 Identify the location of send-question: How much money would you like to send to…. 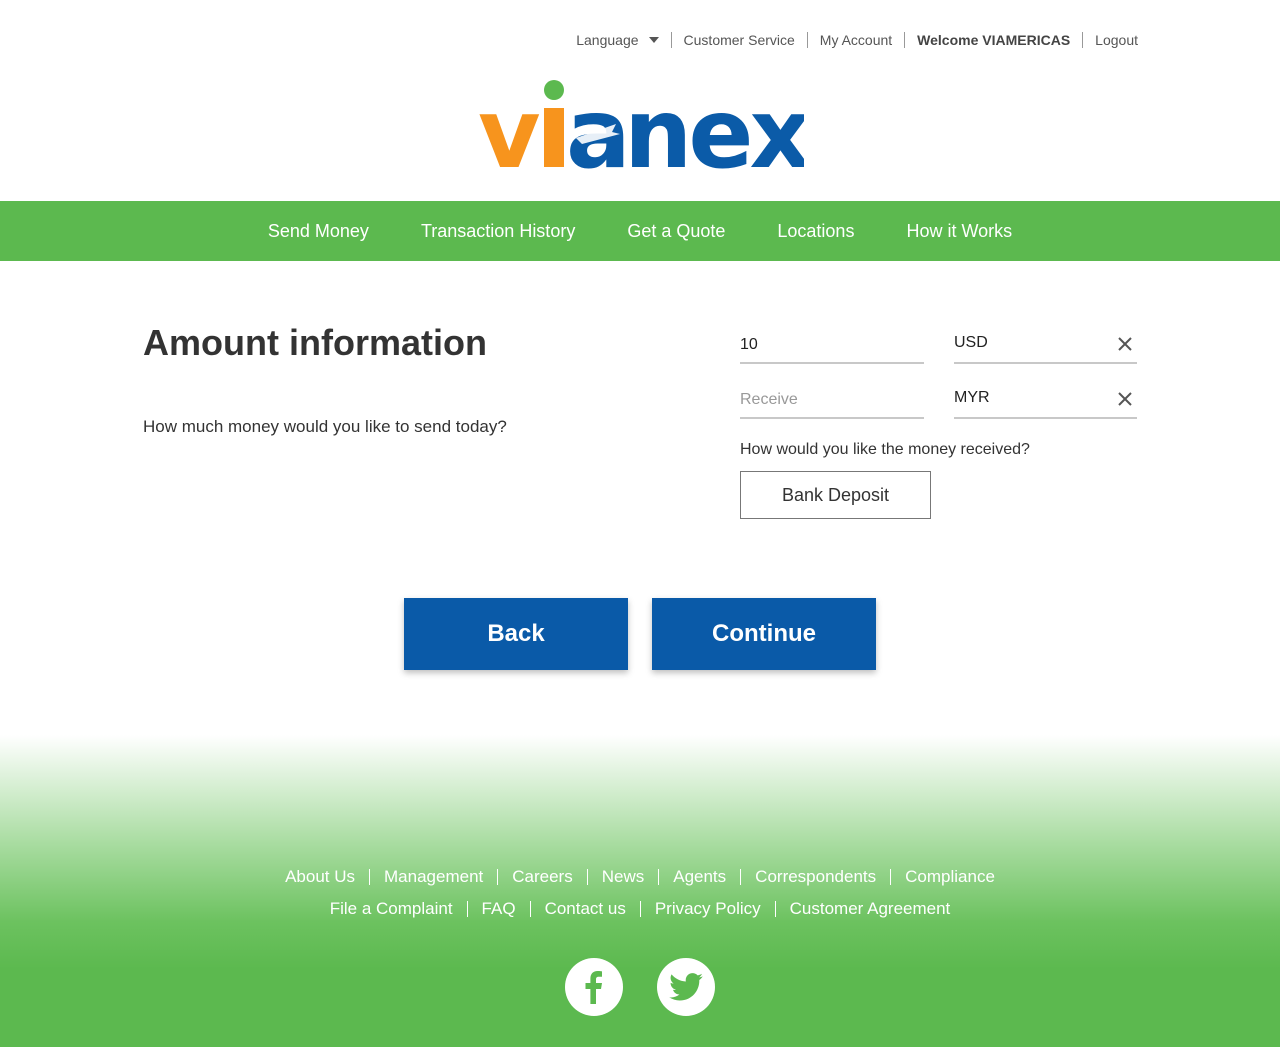
(325, 426).